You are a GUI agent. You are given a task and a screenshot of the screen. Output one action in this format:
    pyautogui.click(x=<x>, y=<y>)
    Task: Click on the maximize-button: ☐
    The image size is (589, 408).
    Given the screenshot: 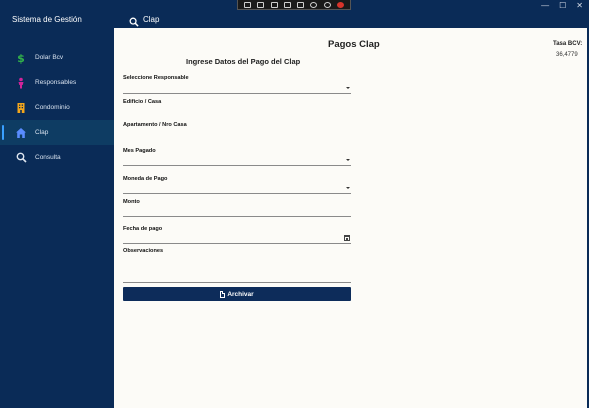 What is the action you would take?
    pyautogui.click(x=562, y=5)
    